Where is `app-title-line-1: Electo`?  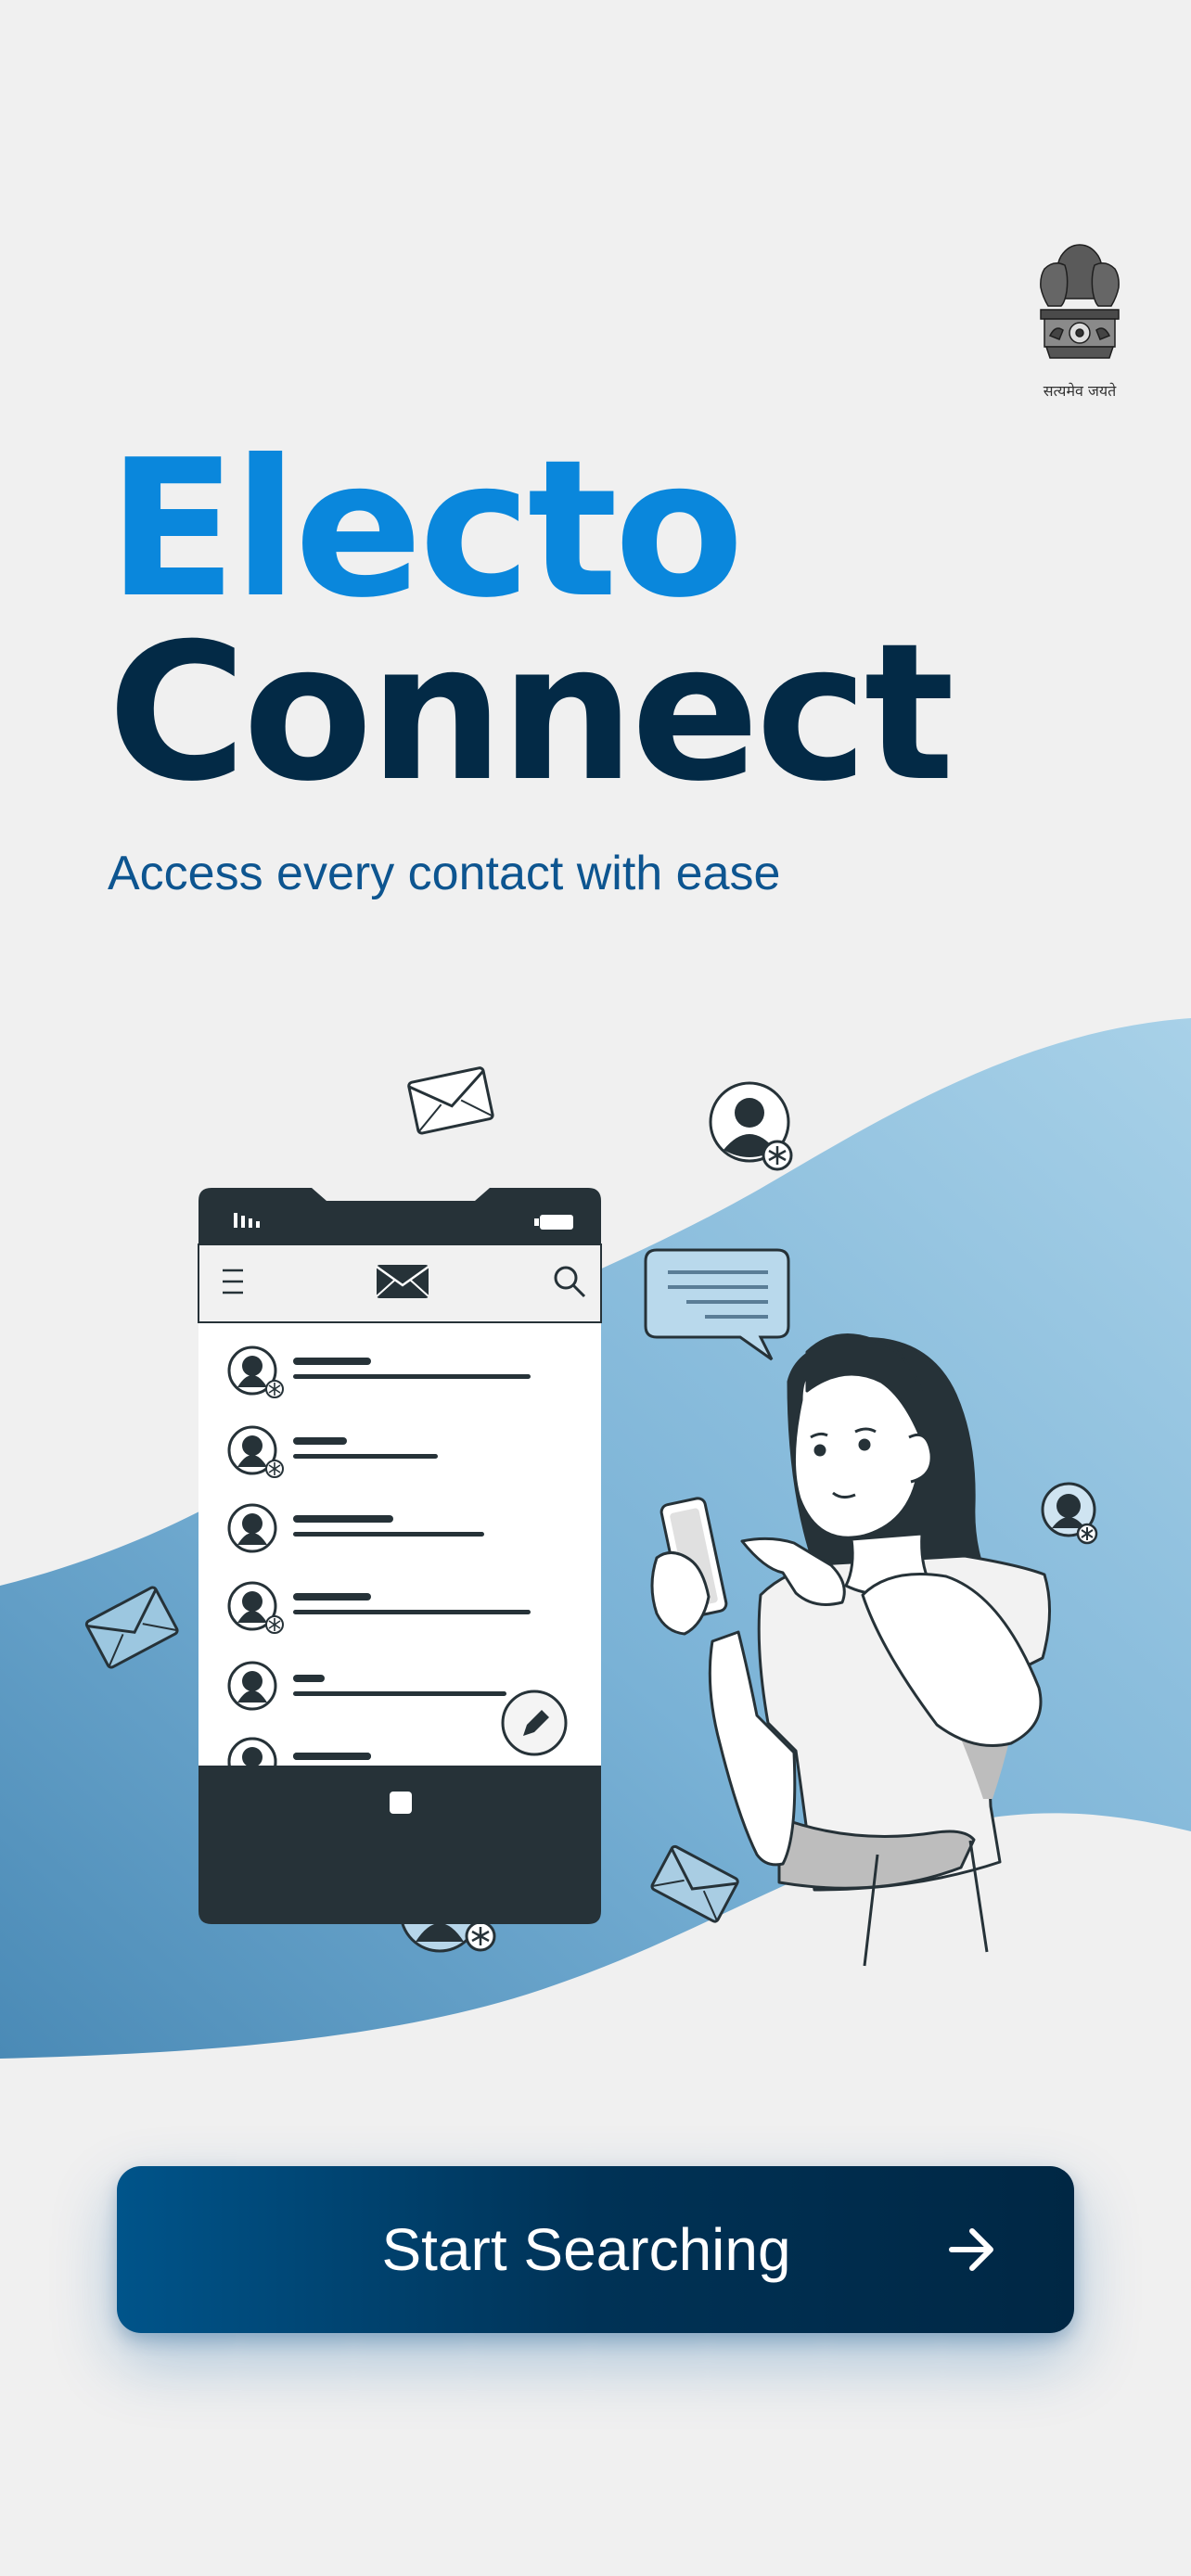 app-title-line-1: Electo is located at coordinates (426, 530).